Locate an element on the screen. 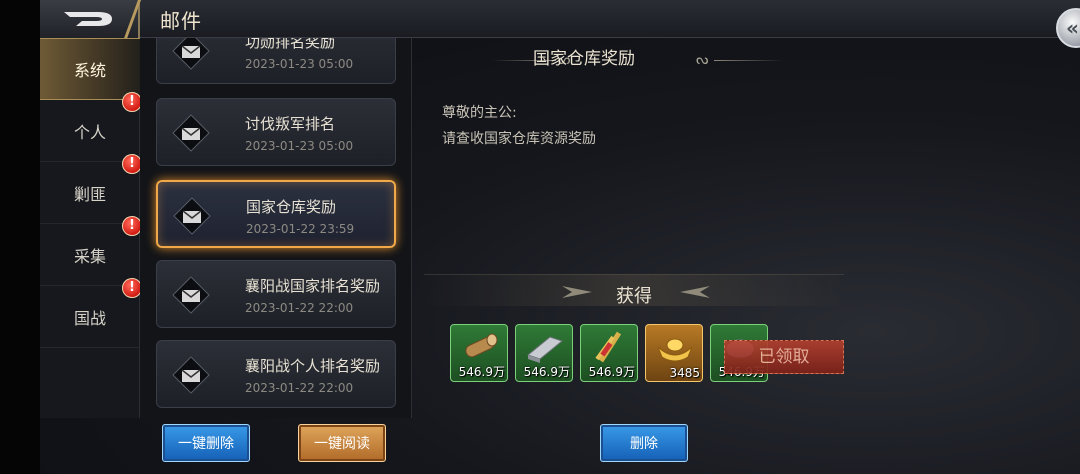 This screenshot has height=474, width=1080. mail-item-selected: 国家仓库奖励 2023-01-22 23:59 is located at coordinates (276, 214).